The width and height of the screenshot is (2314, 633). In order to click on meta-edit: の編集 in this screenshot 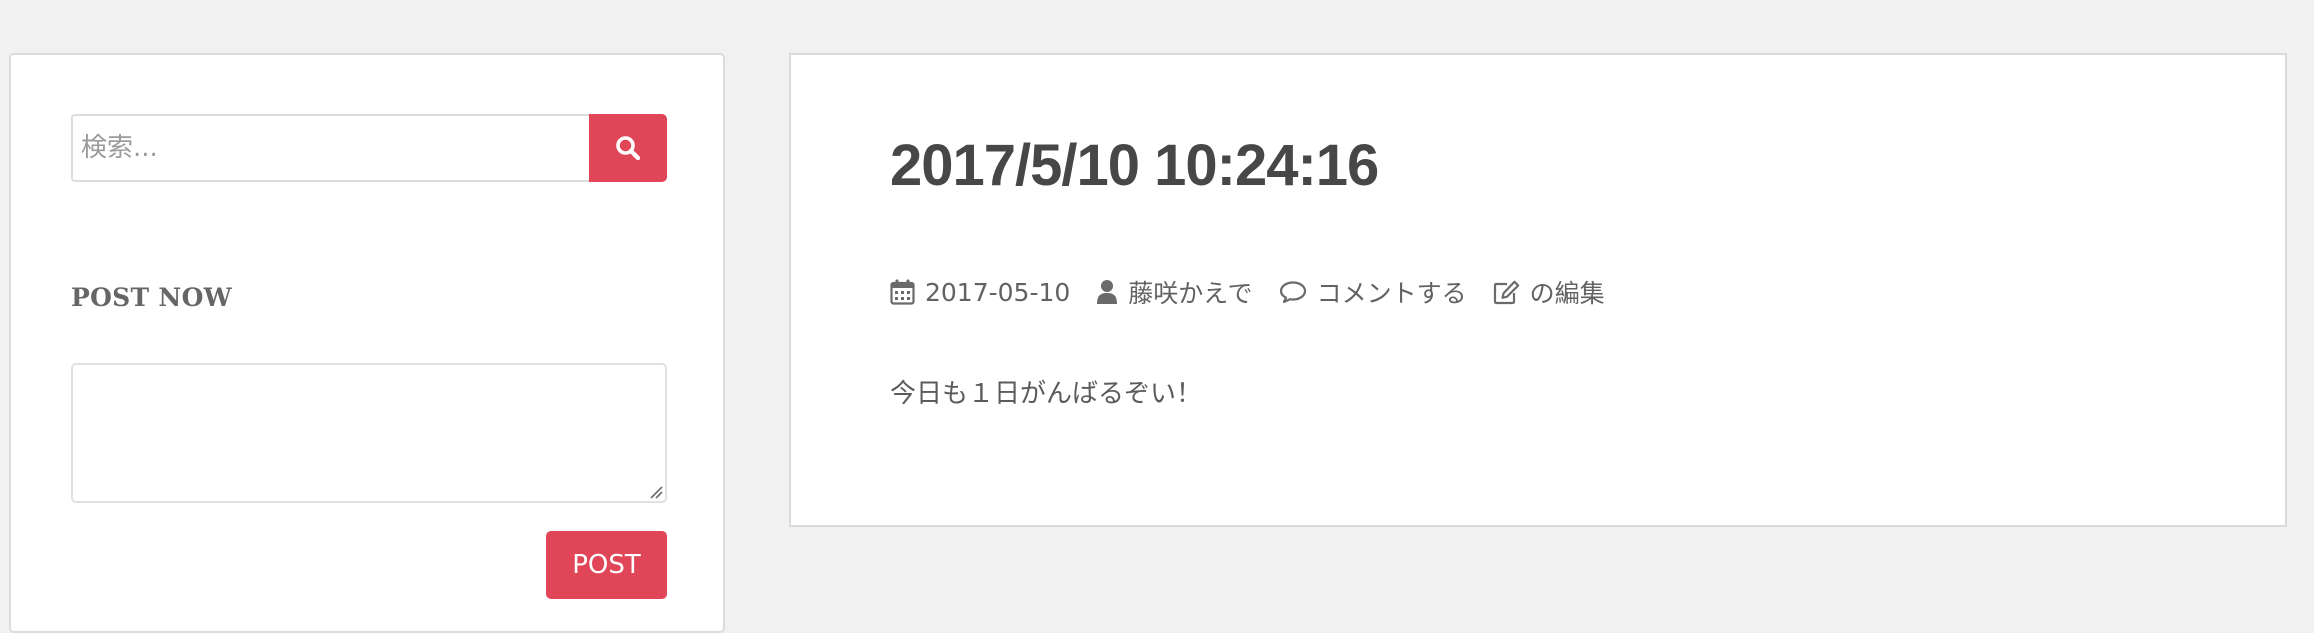, I will do `click(1549, 292)`.